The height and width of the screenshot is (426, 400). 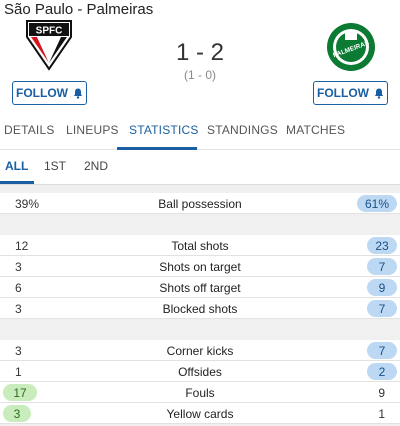 What do you see at coordinates (377, 203) in the screenshot?
I see `stat-away-value: 61%` at bounding box center [377, 203].